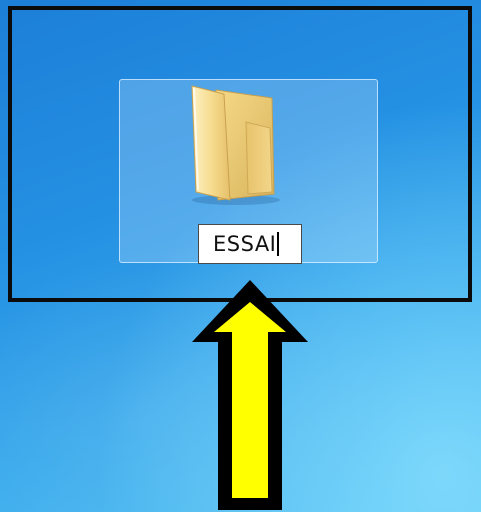 The height and width of the screenshot is (512, 481). I want to click on text-caret, so click(278, 244).